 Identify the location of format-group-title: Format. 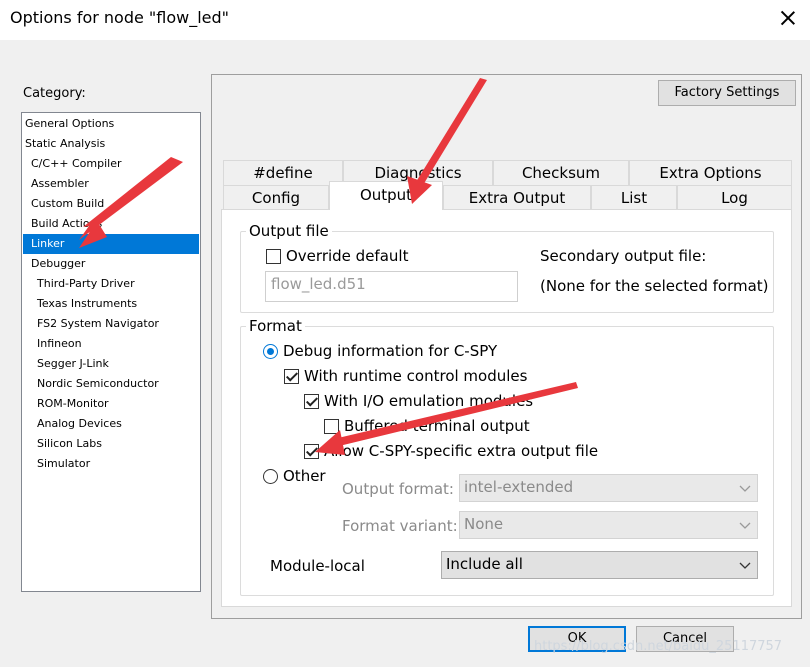
(275, 326).